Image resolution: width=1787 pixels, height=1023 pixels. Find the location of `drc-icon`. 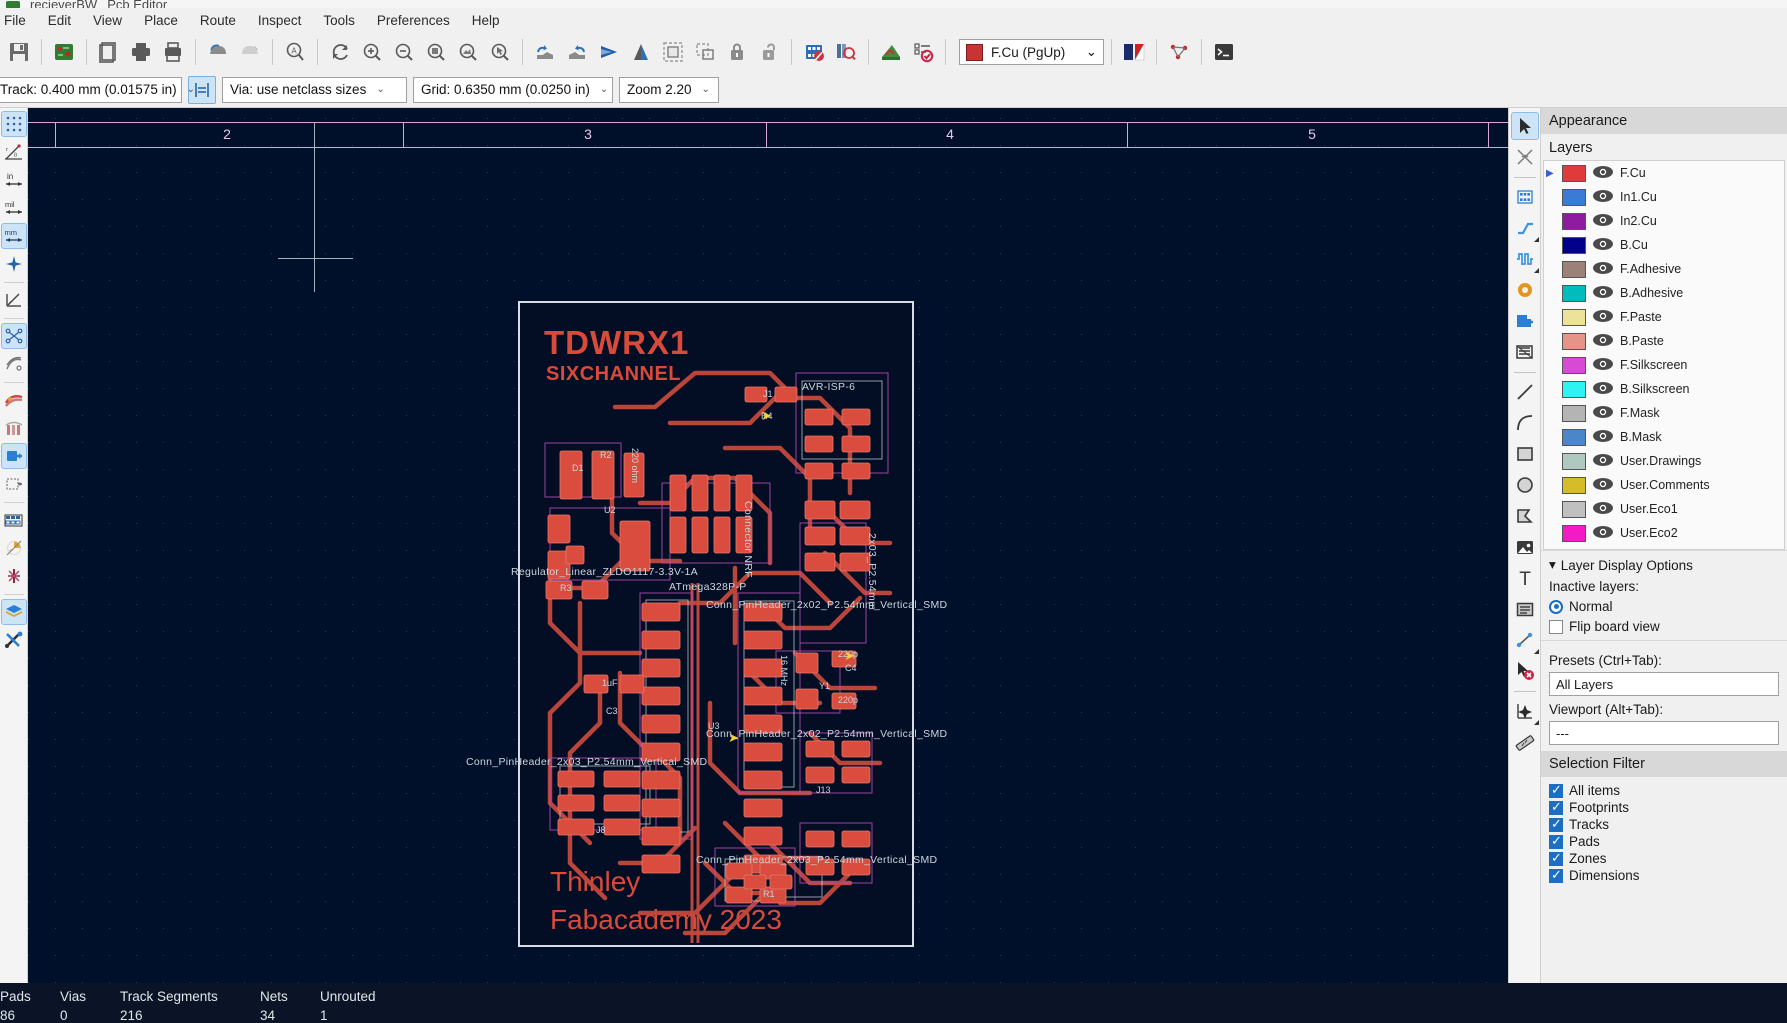

drc-icon is located at coordinates (923, 52).